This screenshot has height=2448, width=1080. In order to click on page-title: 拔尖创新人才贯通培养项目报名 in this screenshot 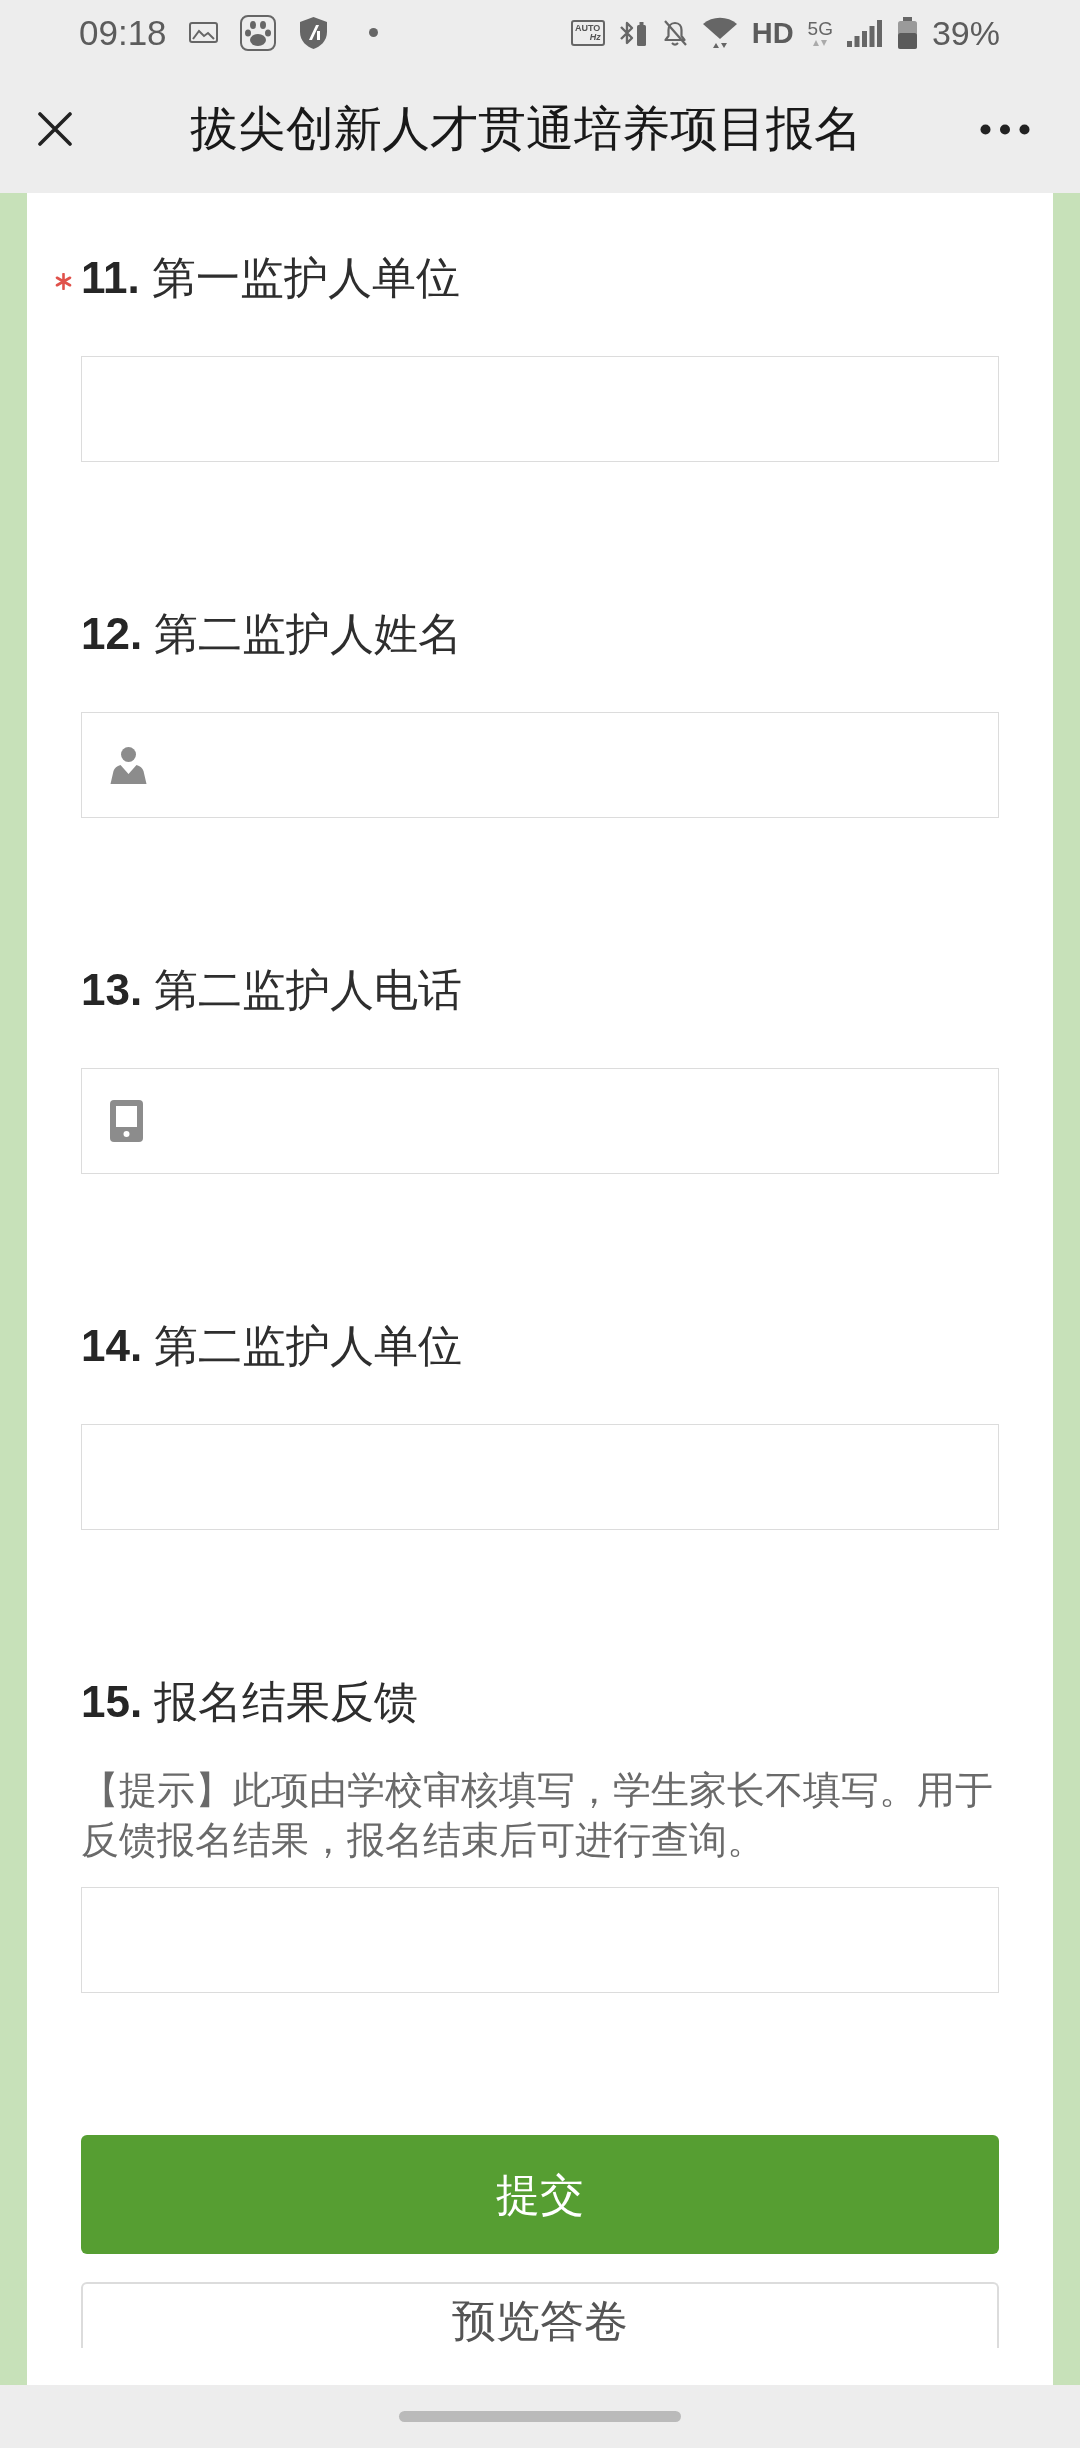, I will do `click(526, 128)`.